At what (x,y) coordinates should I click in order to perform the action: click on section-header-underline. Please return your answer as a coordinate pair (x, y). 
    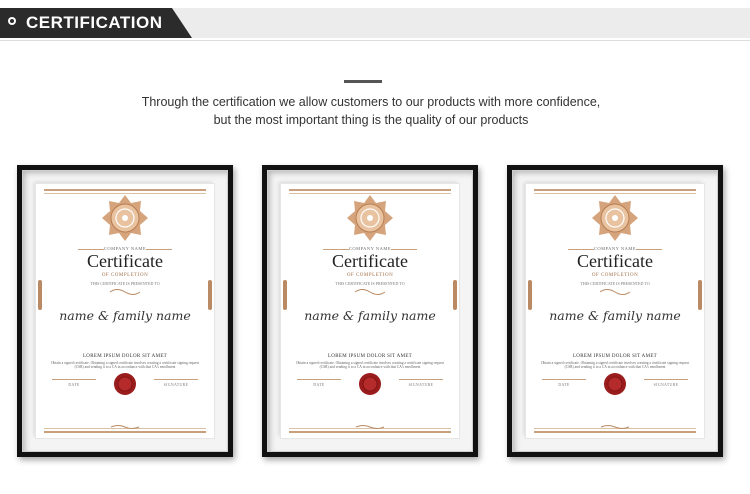
    Looking at the image, I should click on (375, 40).